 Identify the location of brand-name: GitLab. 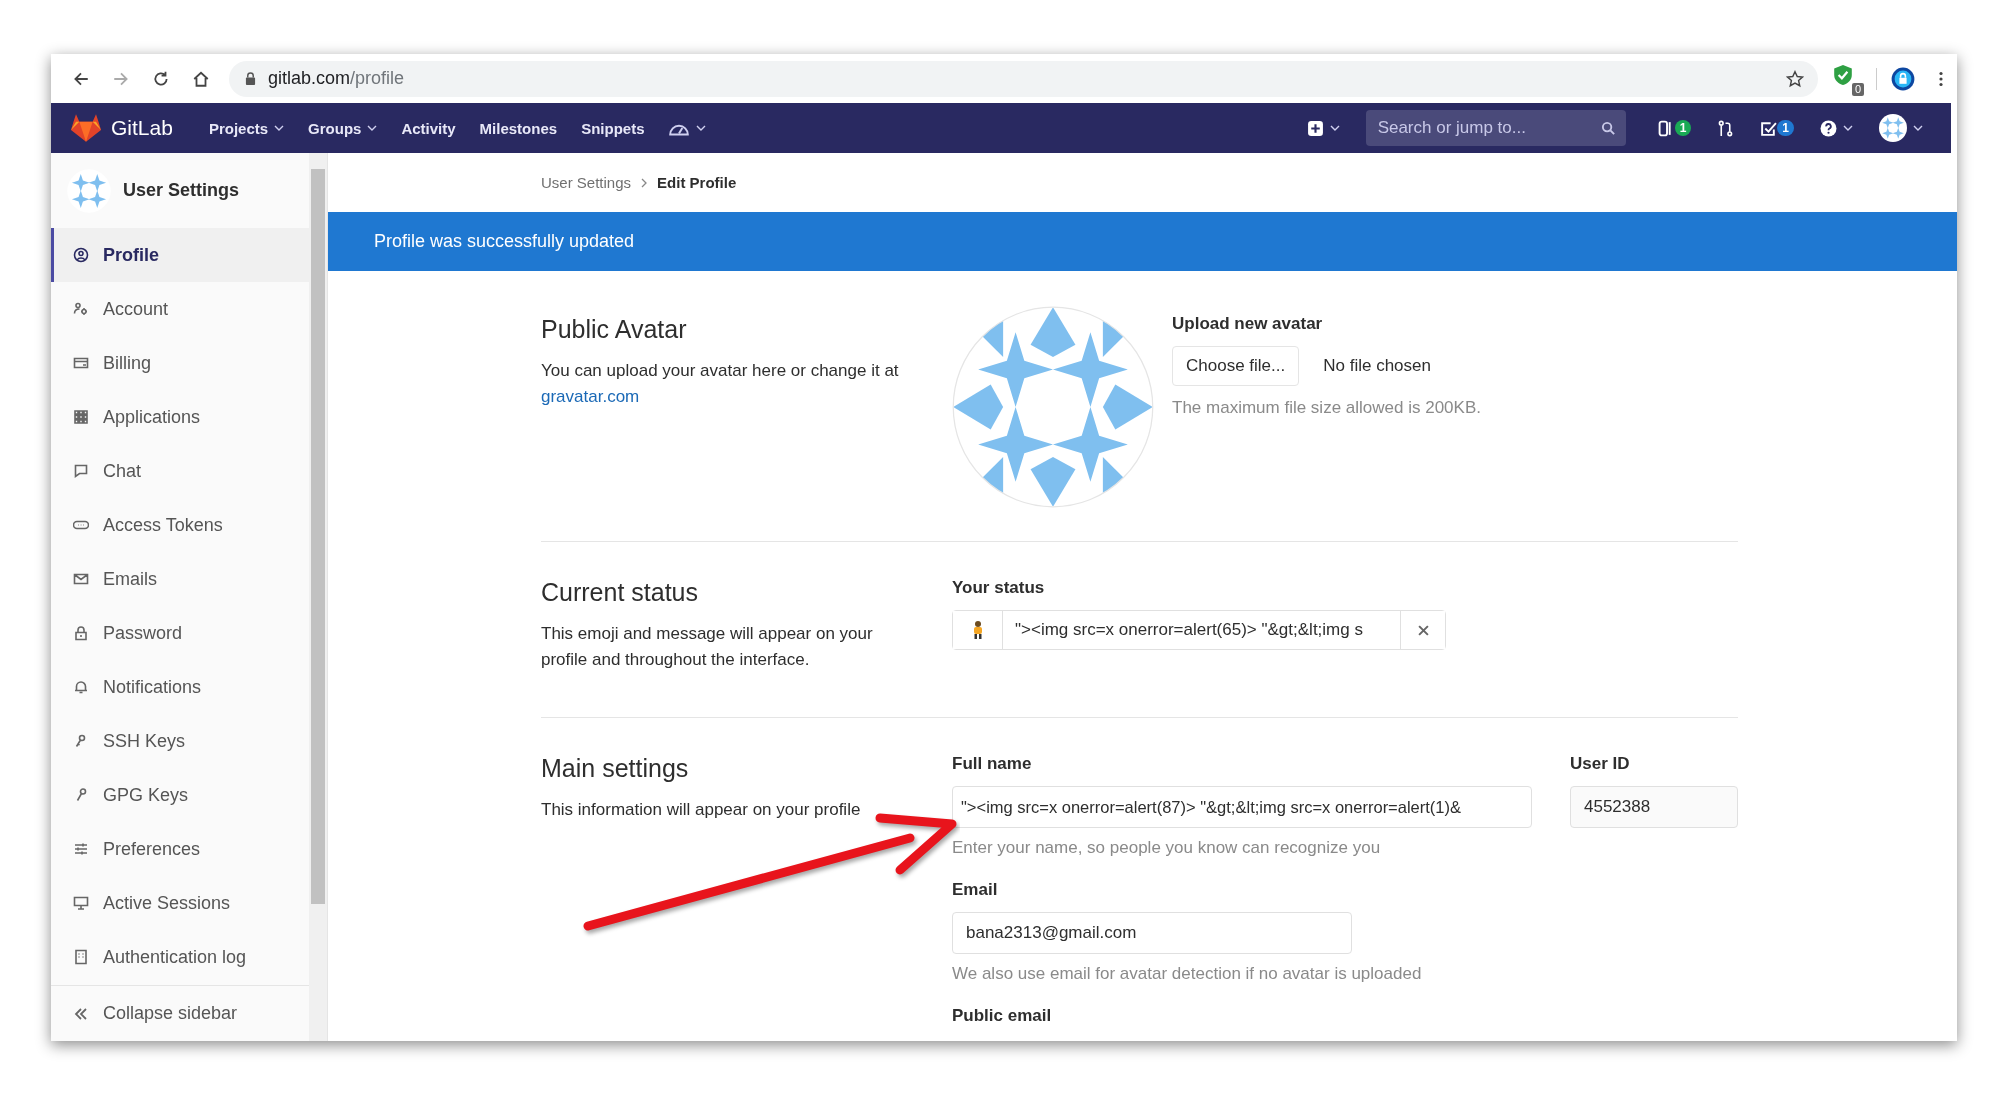
(142, 128).